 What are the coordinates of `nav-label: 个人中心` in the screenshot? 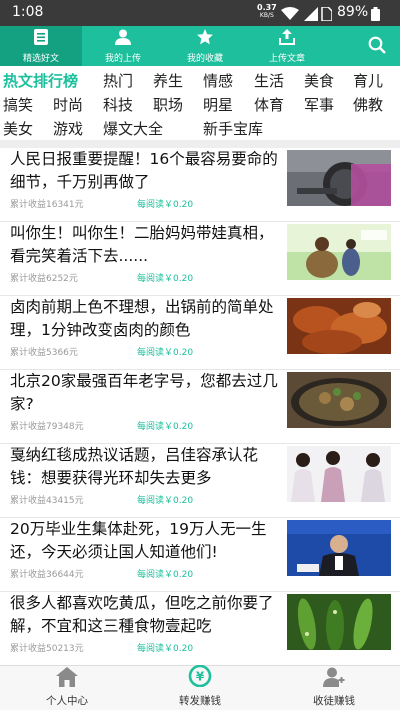 It's located at (67, 701).